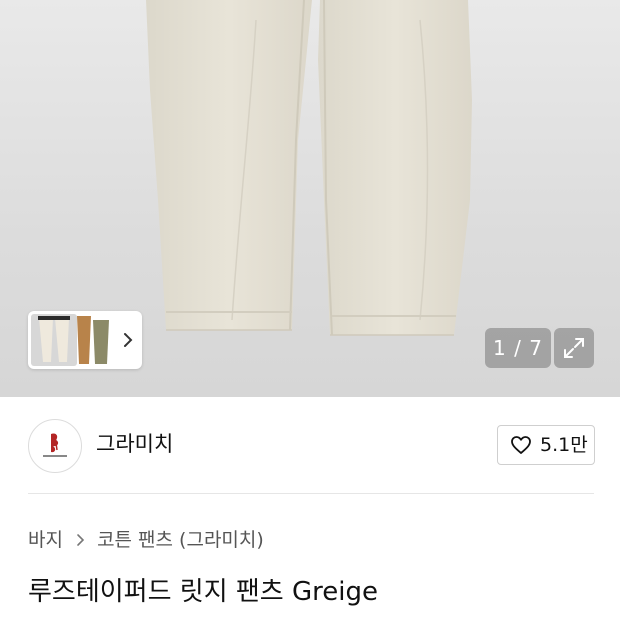  I want to click on color-thumbnails-image, so click(73, 340).